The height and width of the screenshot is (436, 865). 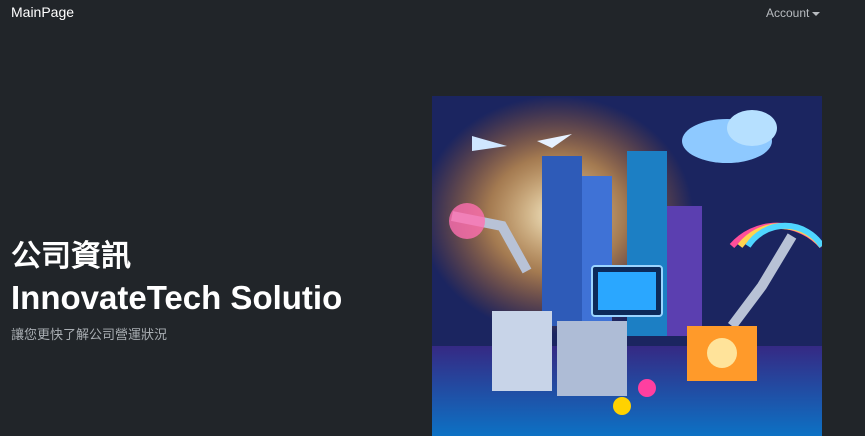 What do you see at coordinates (788, 13) in the screenshot?
I see `account-label: Account` at bounding box center [788, 13].